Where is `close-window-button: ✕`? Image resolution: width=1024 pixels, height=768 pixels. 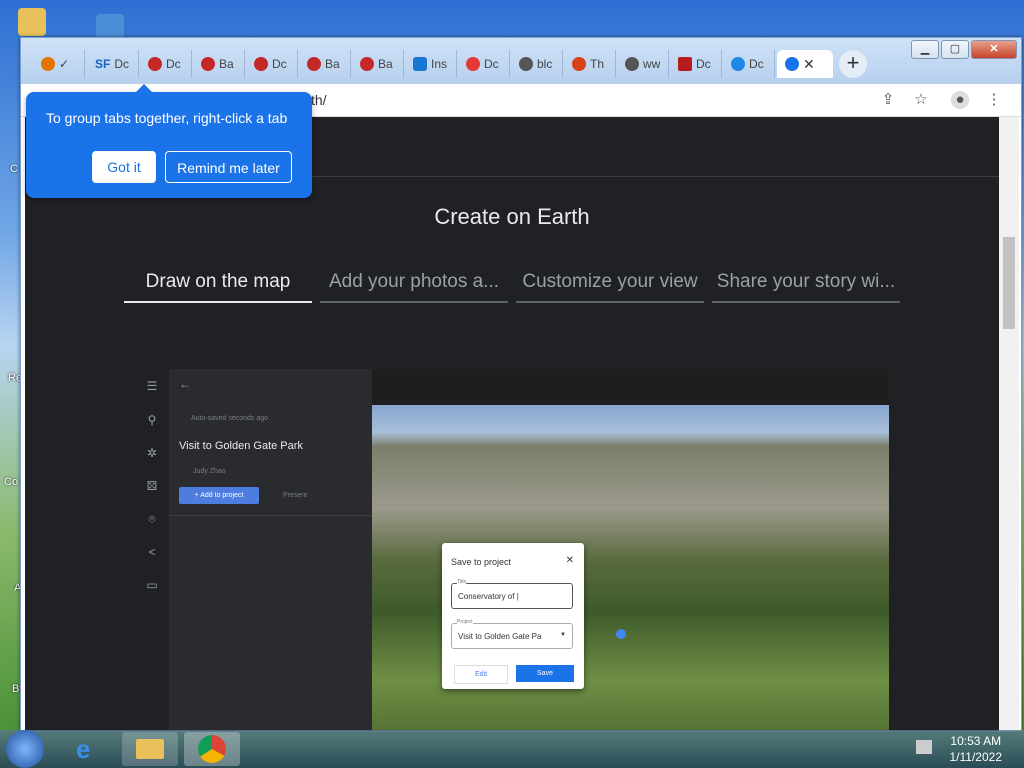 close-window-button: ✕ is located at coordinates (994, 49).